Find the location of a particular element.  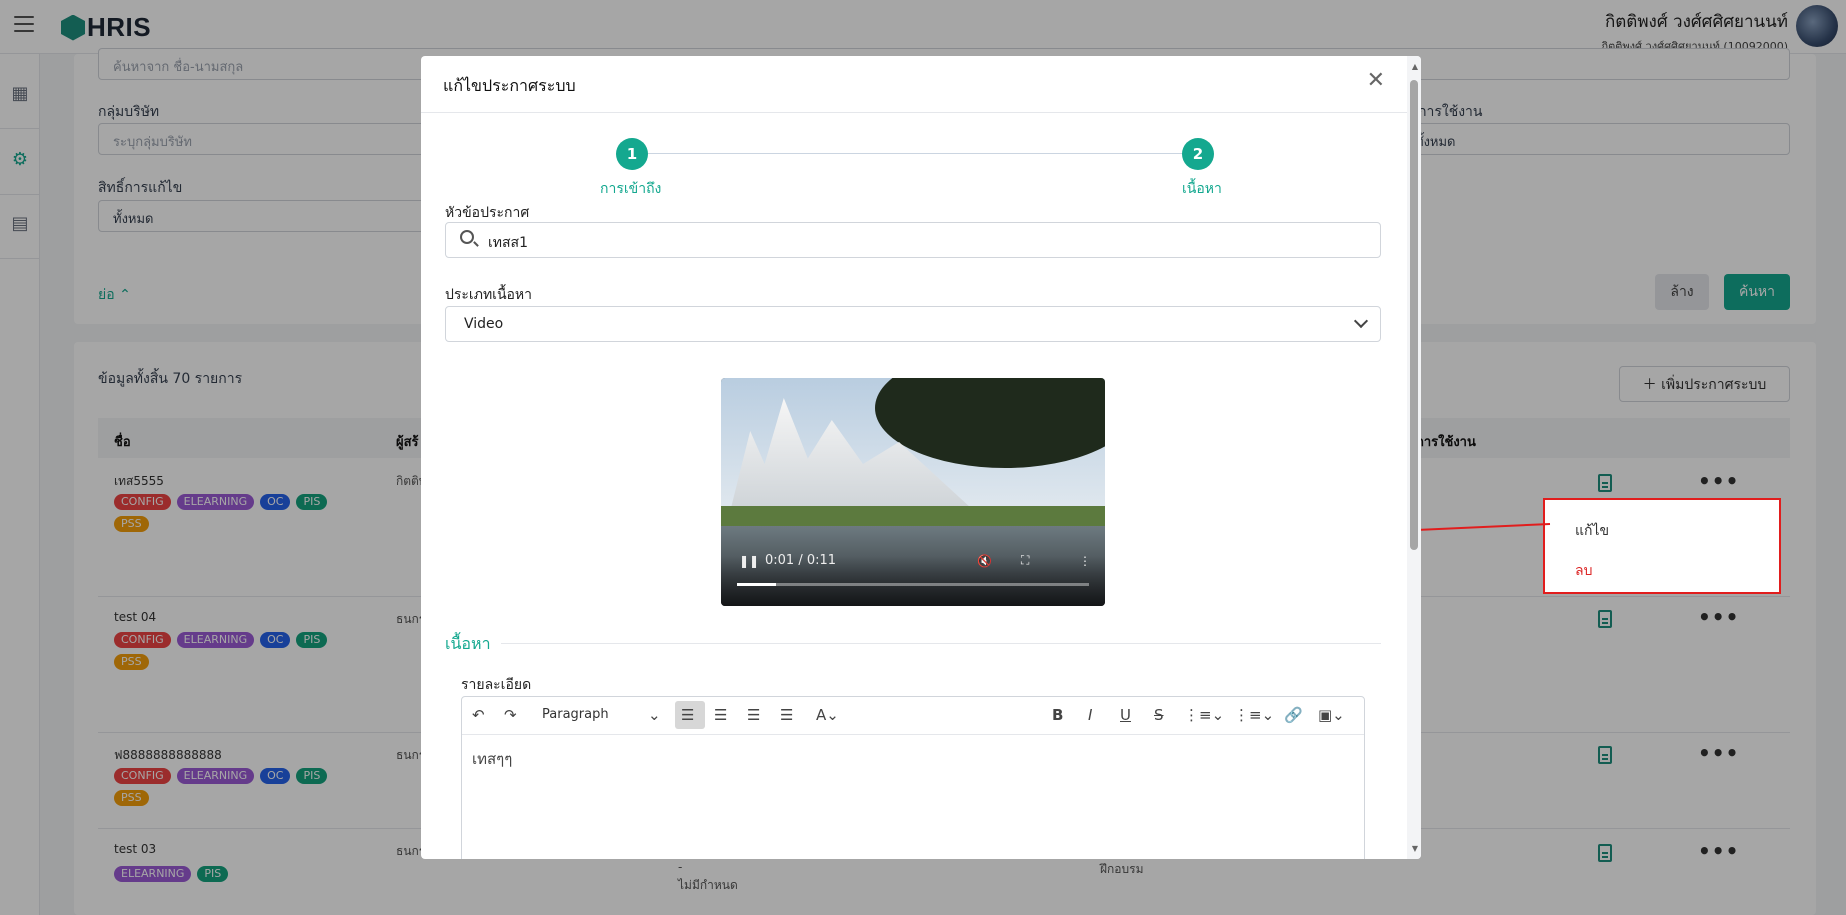

stepper-line is located at coordinates (916, 153).